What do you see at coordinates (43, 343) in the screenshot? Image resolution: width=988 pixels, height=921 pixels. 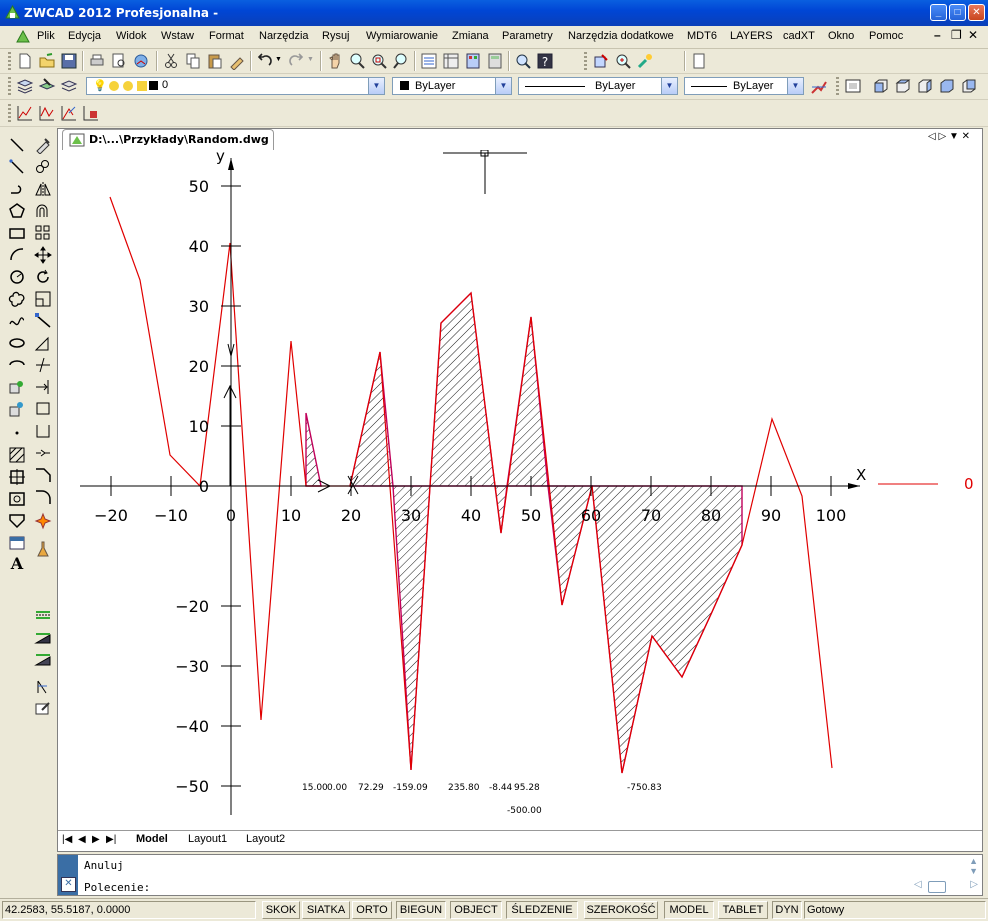 I see `lengthen-icon` at bounding box center [43, 343].